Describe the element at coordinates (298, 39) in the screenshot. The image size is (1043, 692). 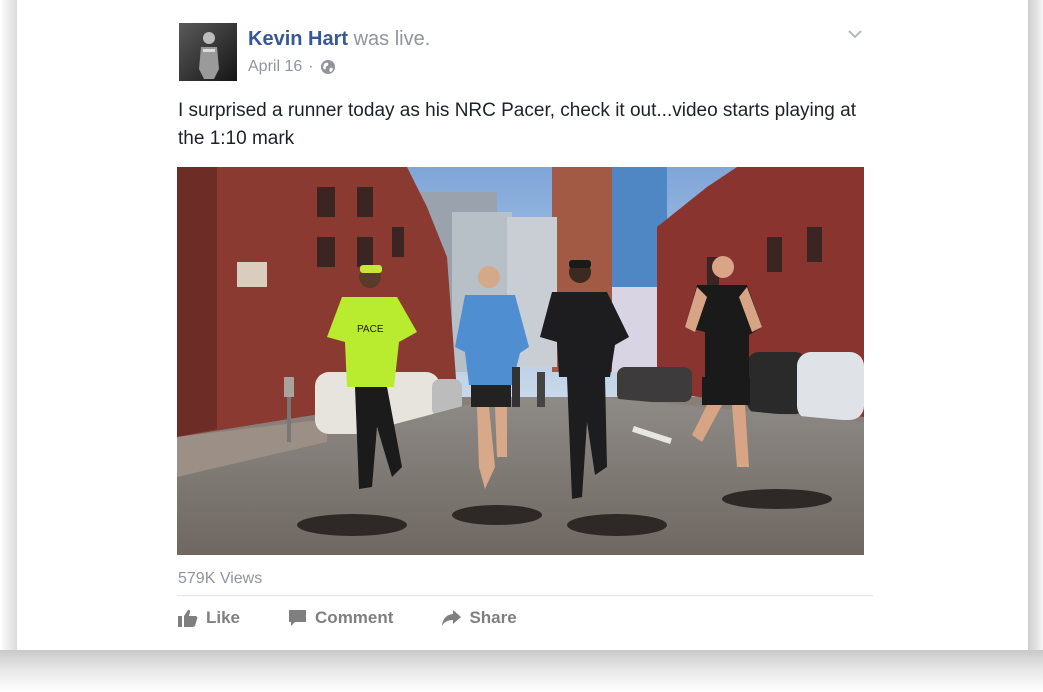
I see `author-name-link: Kevin Hart` at that location.